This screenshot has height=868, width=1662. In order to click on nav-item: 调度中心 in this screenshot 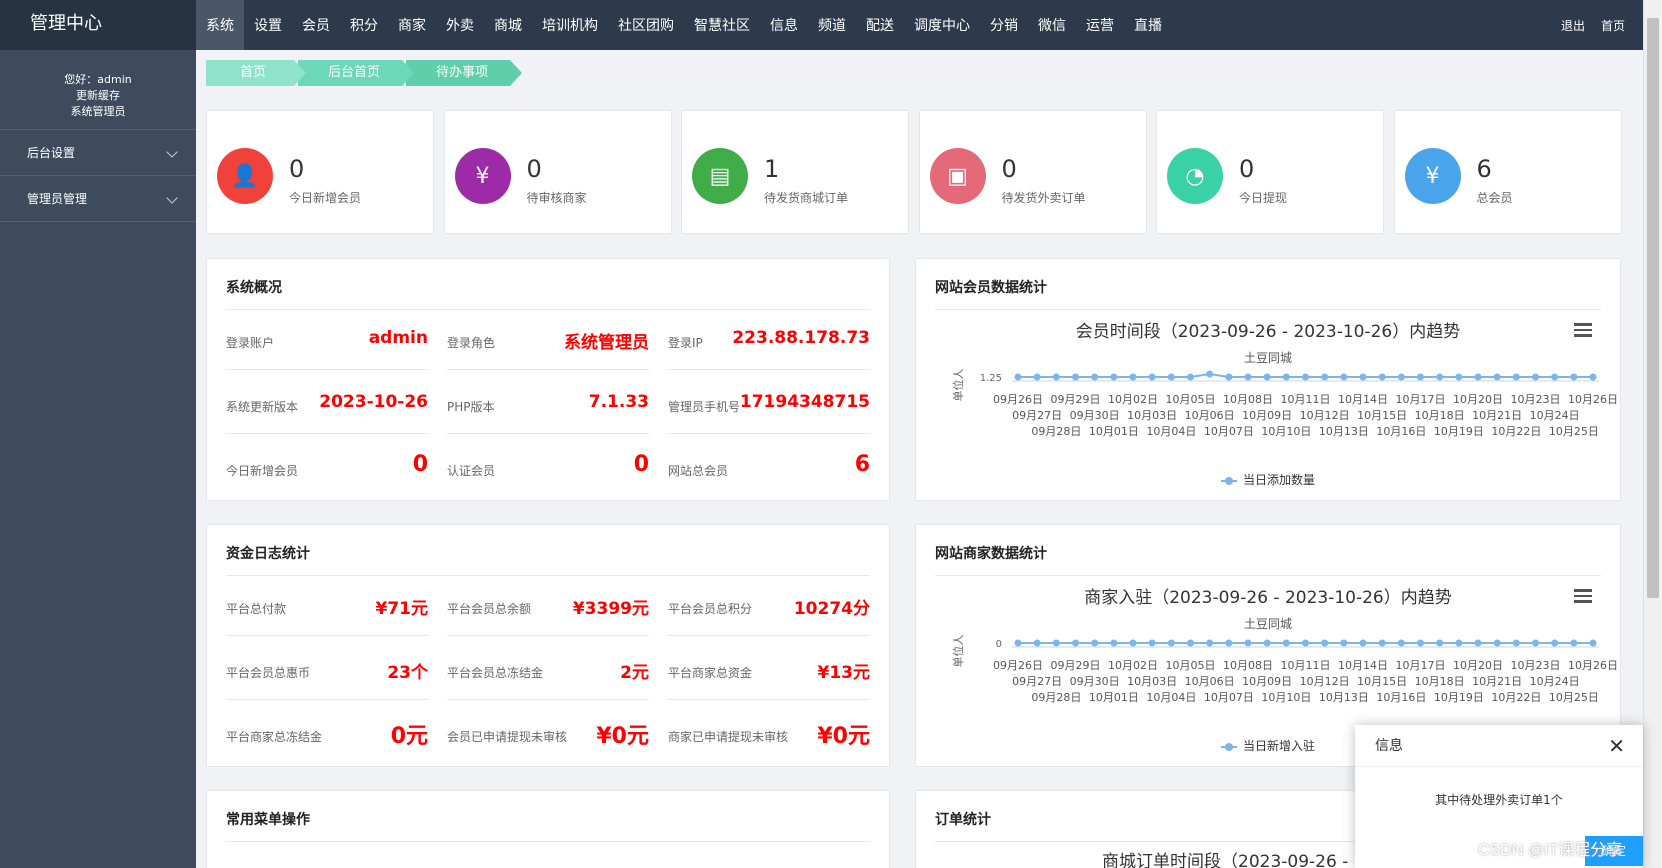, I will do `click(942, 25)`.